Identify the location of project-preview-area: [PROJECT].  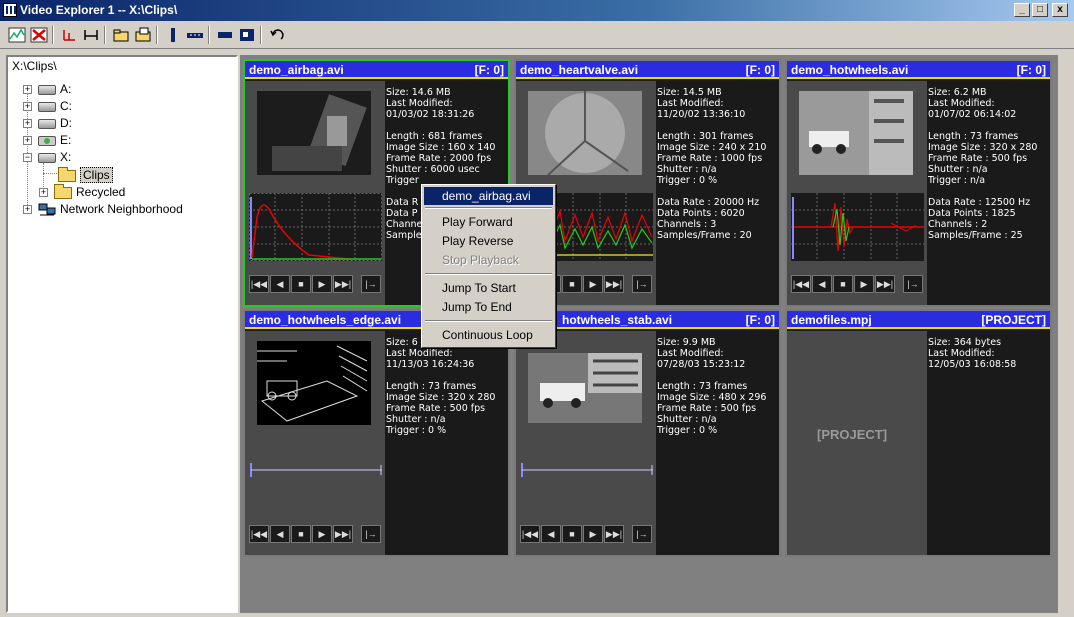
(857, 443).